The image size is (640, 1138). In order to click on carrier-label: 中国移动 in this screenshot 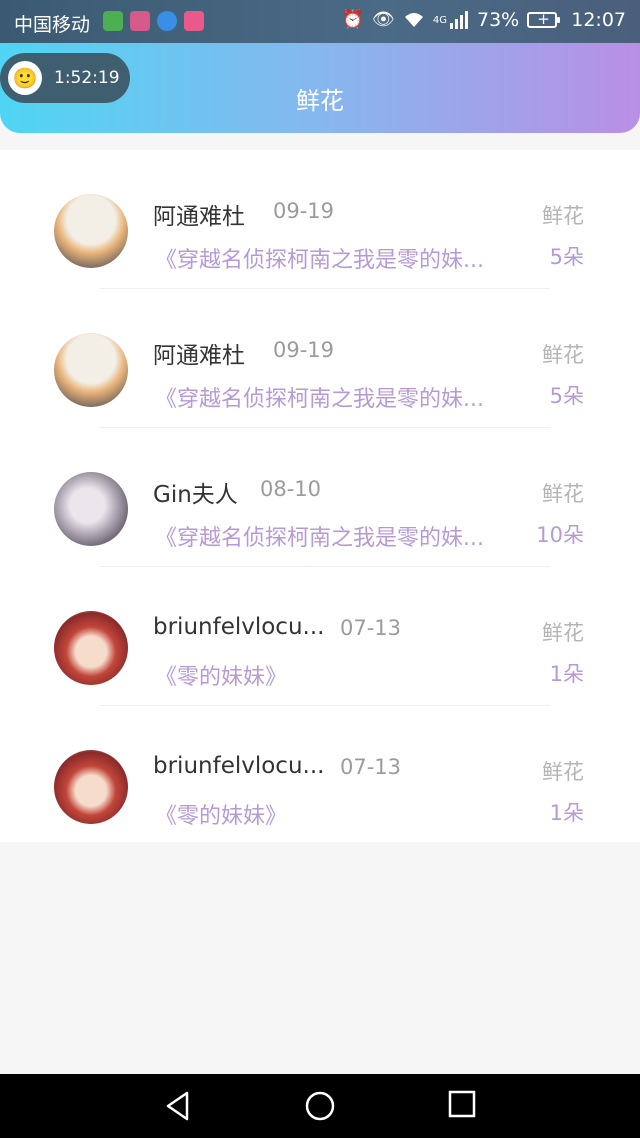, I will do `click(52, 25)`.